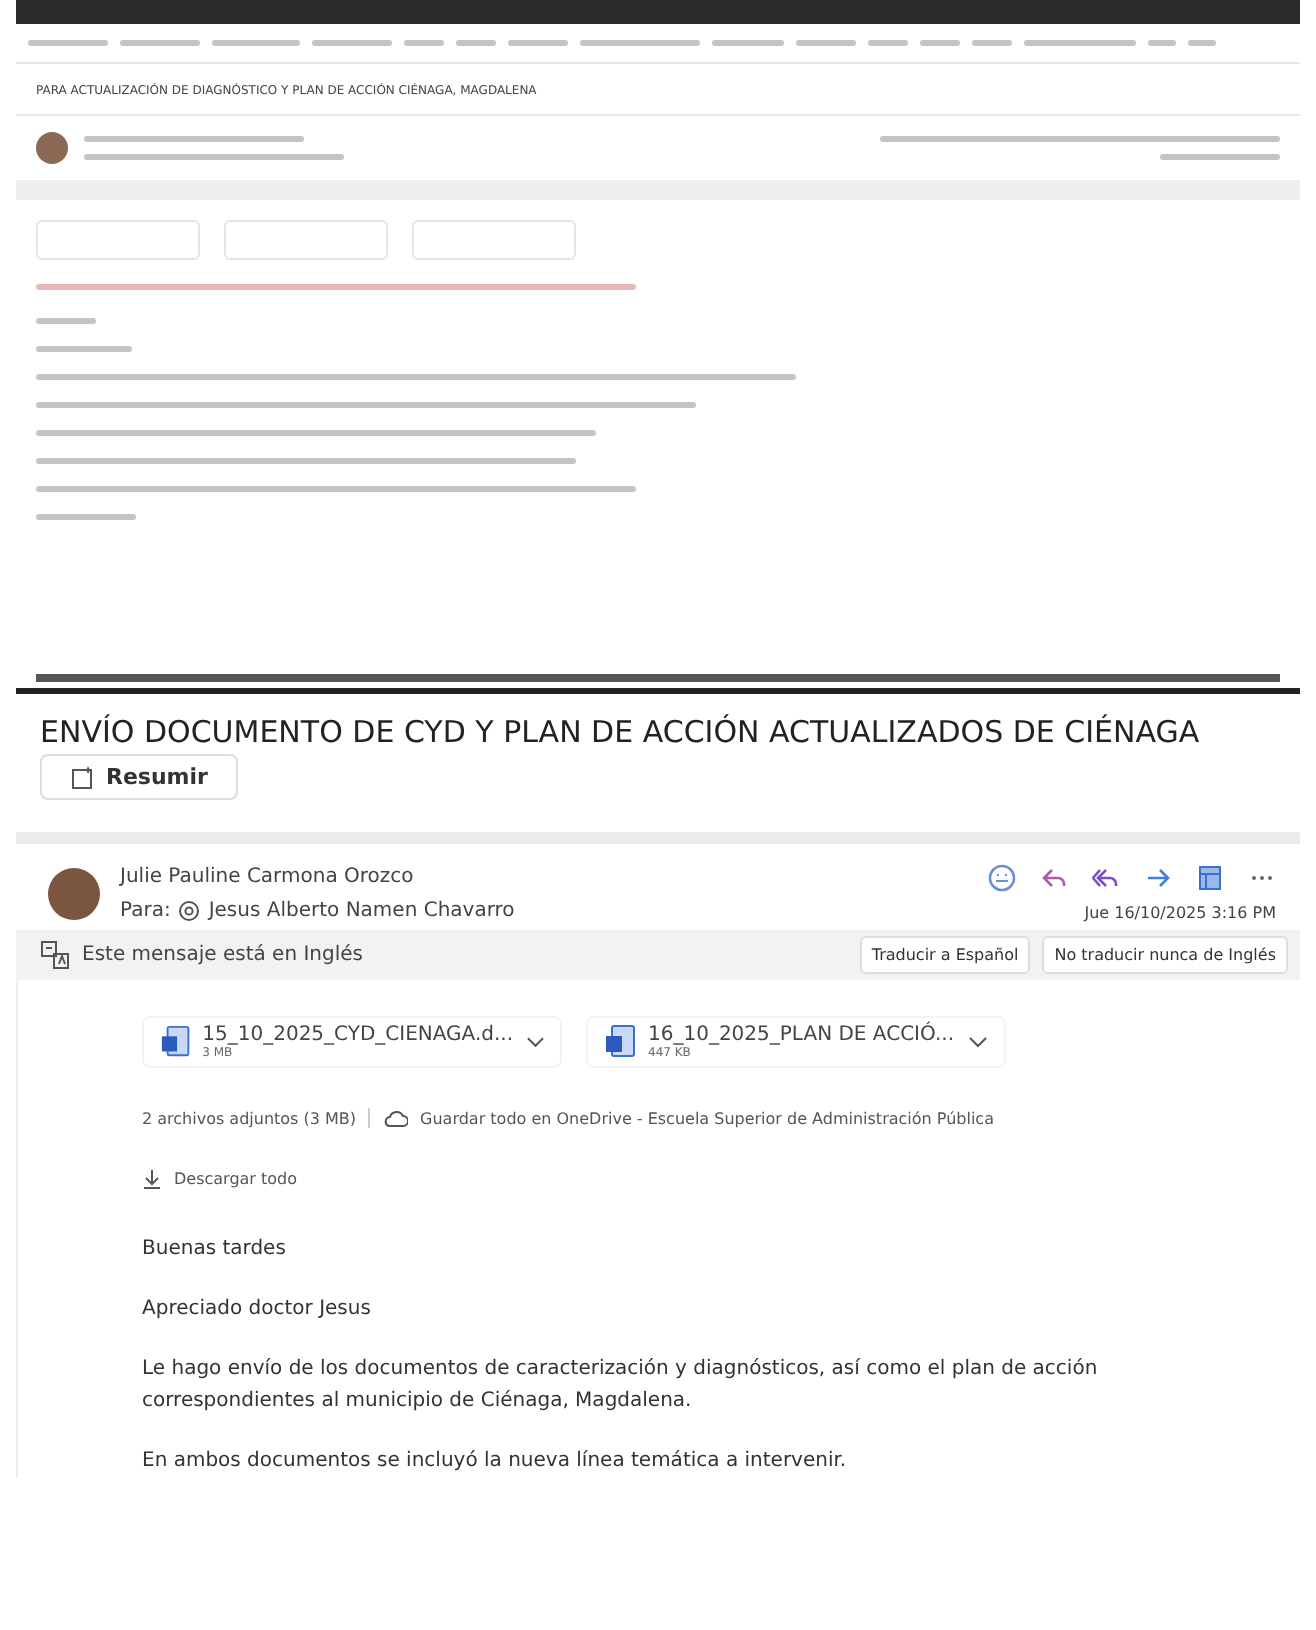 This screenshot has width=1316, height=1630. I want to click on email-date: Jue 16/10/2025 3:16 PM, so click(1180, 913).